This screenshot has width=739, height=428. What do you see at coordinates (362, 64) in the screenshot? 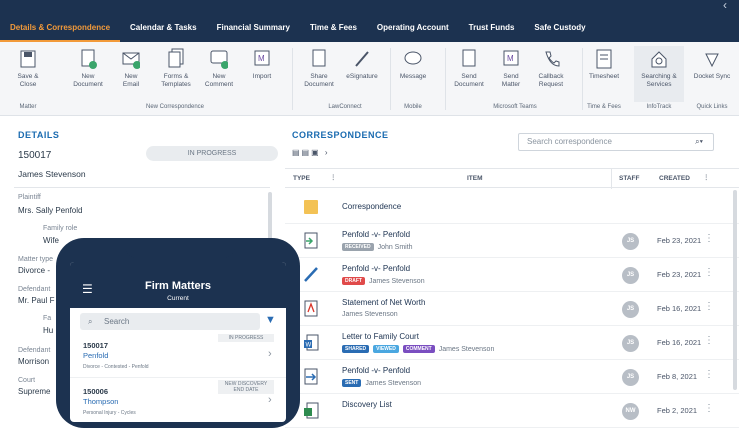
I see `esignature-button: eSignature` at bounding box center [362, 64].